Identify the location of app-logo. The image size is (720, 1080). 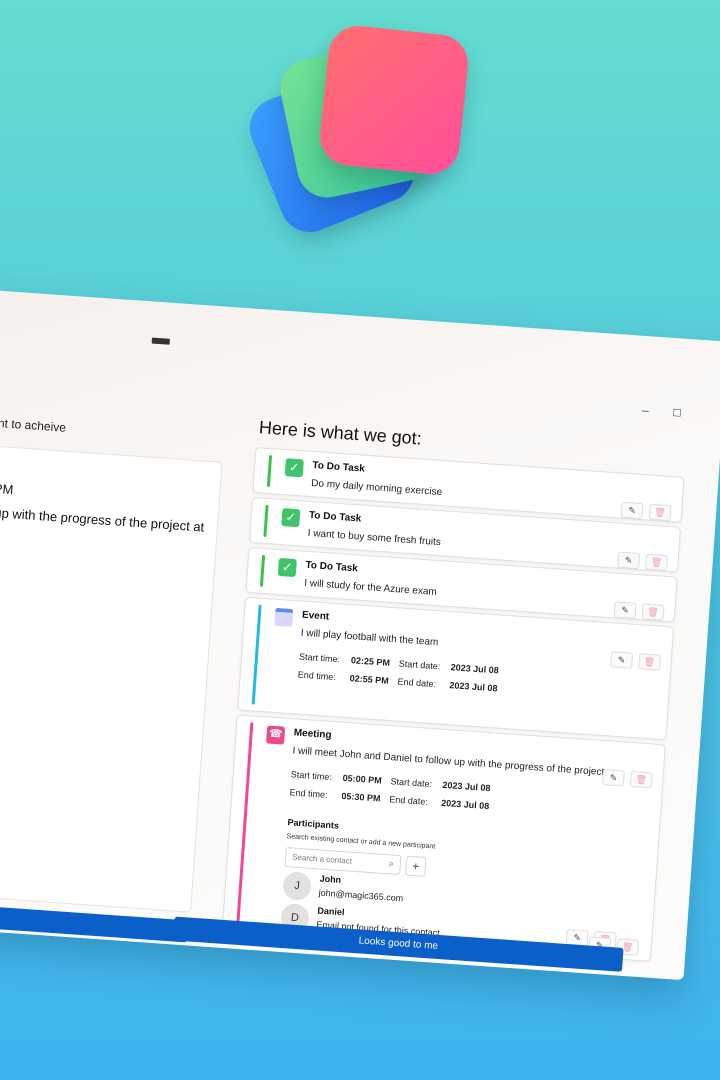
(360, 132).